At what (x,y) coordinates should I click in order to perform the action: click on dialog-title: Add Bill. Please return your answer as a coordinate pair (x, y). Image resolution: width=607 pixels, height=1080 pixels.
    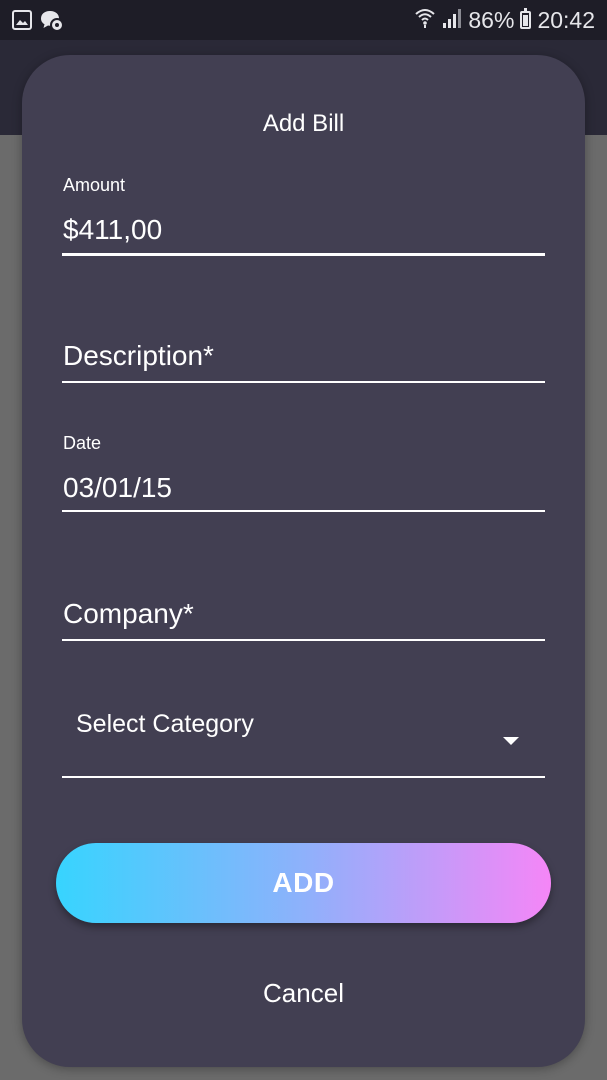
    Looking at the image, I should click on (303, 123).